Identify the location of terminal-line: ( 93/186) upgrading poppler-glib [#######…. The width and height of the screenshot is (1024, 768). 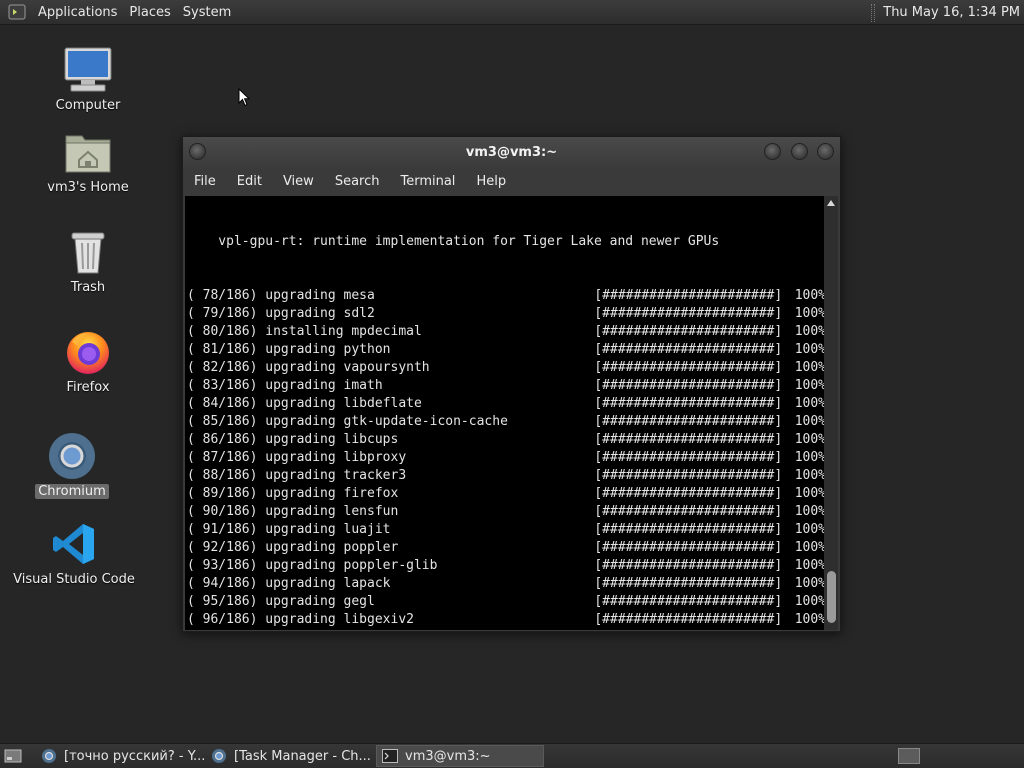
(506, 566).